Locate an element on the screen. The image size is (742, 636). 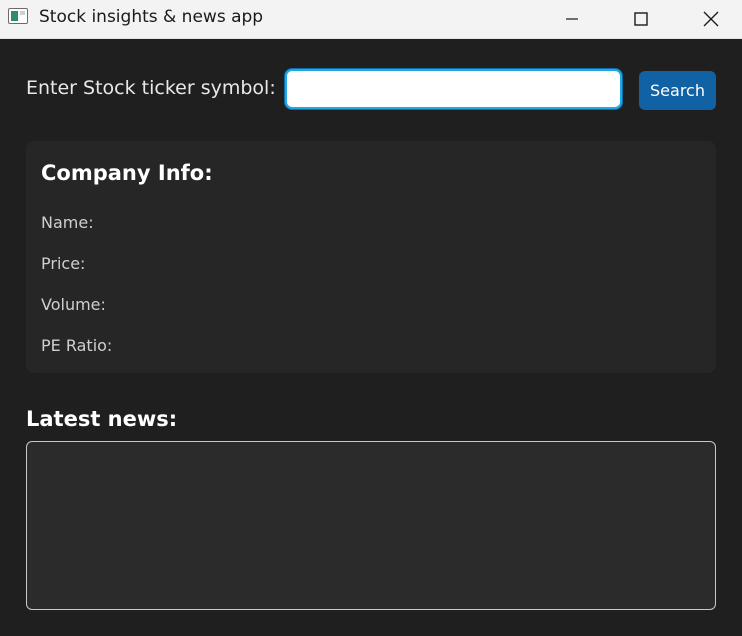
close-icon is located at coordinates (711, 19).